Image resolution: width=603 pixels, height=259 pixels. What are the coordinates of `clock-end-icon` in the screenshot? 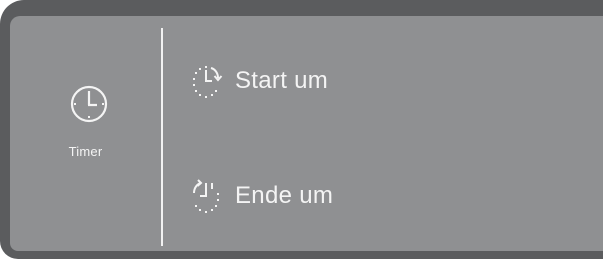 It's located at (206, 196).